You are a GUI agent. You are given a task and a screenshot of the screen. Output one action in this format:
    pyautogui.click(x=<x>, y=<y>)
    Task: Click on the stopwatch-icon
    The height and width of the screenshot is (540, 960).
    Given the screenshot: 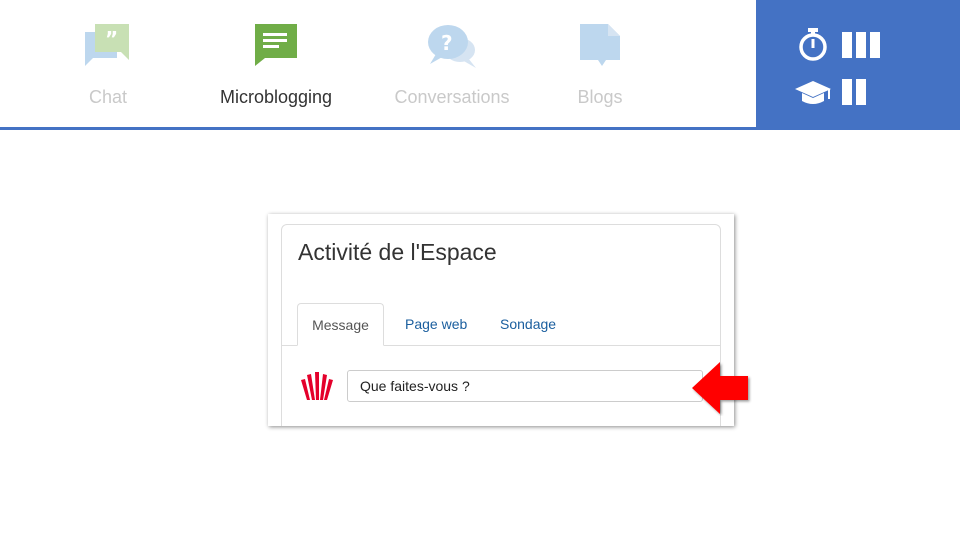 What is the action you would take?
    pyautogui.click(x=813, y=47)
    